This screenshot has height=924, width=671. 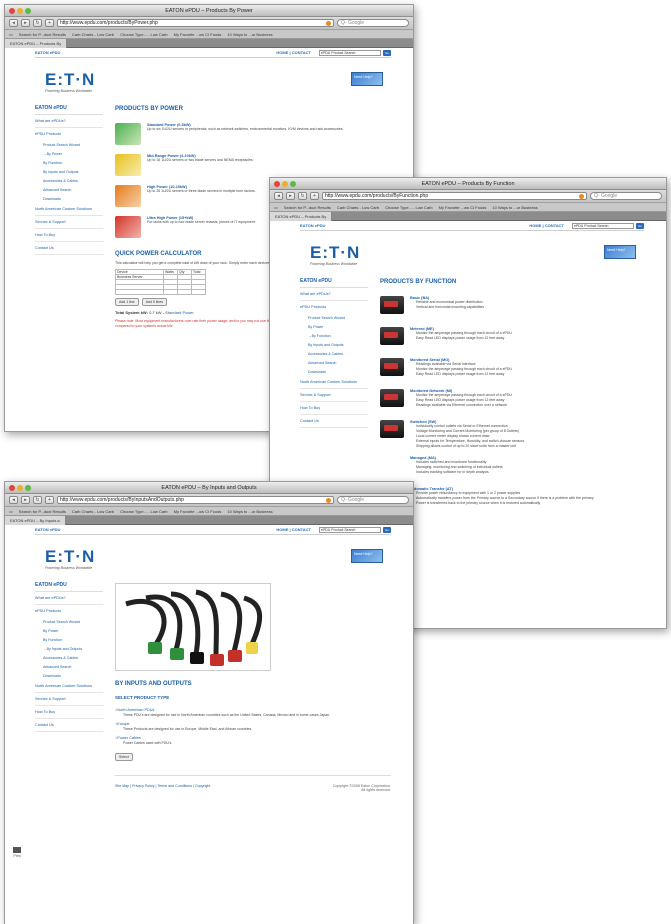 What do you see at coordinates (154, 302) in the screenshot?
I see `add-five-lines-button: Add 5 lines` at bounding box center [154, 302].